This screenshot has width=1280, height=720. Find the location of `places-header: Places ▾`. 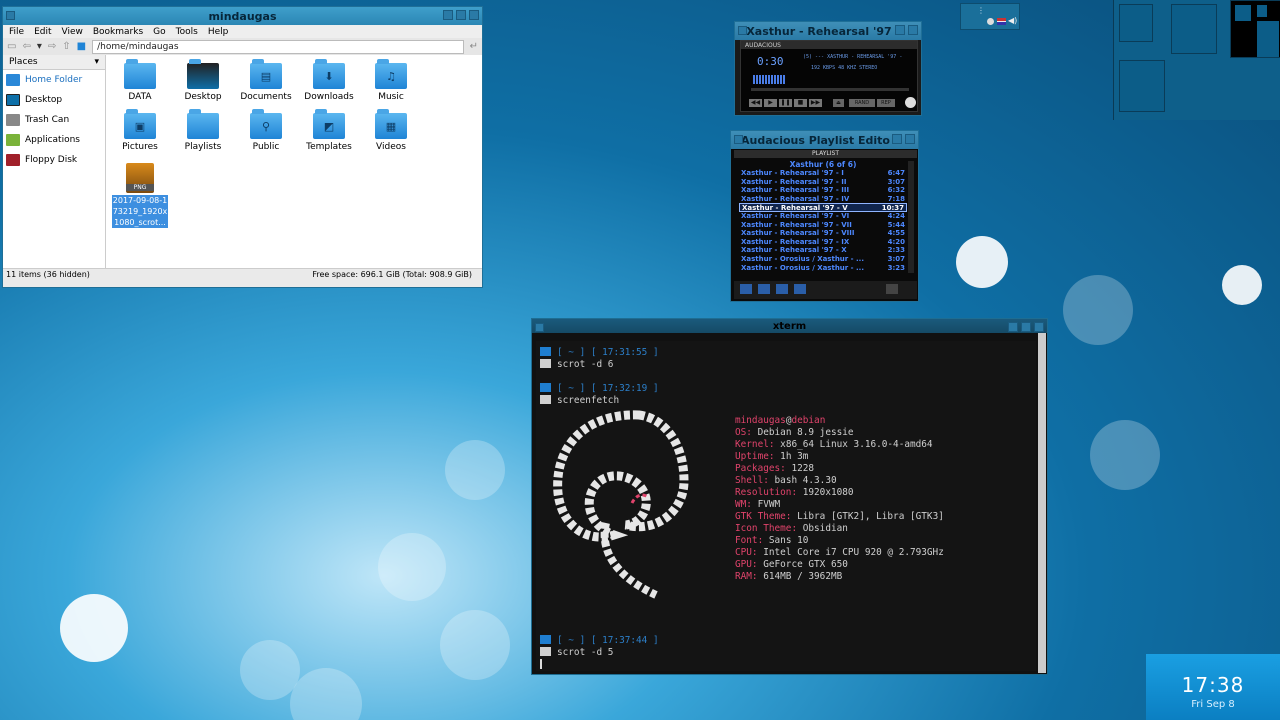

places-header: Places ▾ is located at coordinates (54, 62).